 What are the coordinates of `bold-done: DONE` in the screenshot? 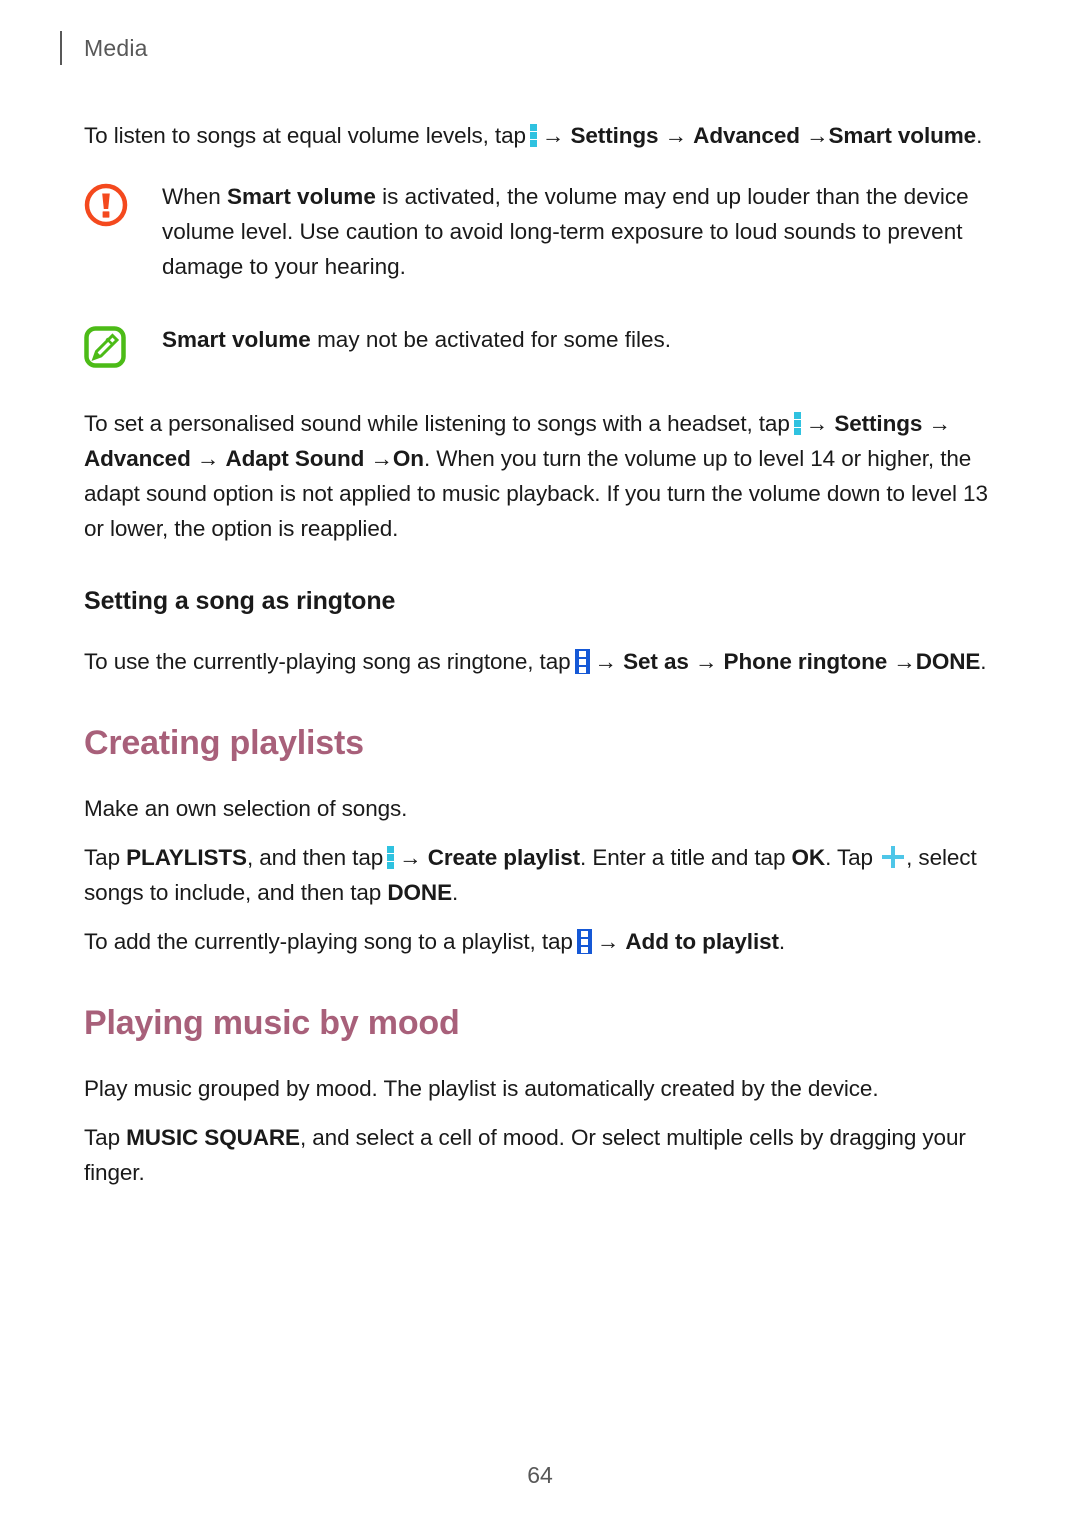 It's located at (419, 892).